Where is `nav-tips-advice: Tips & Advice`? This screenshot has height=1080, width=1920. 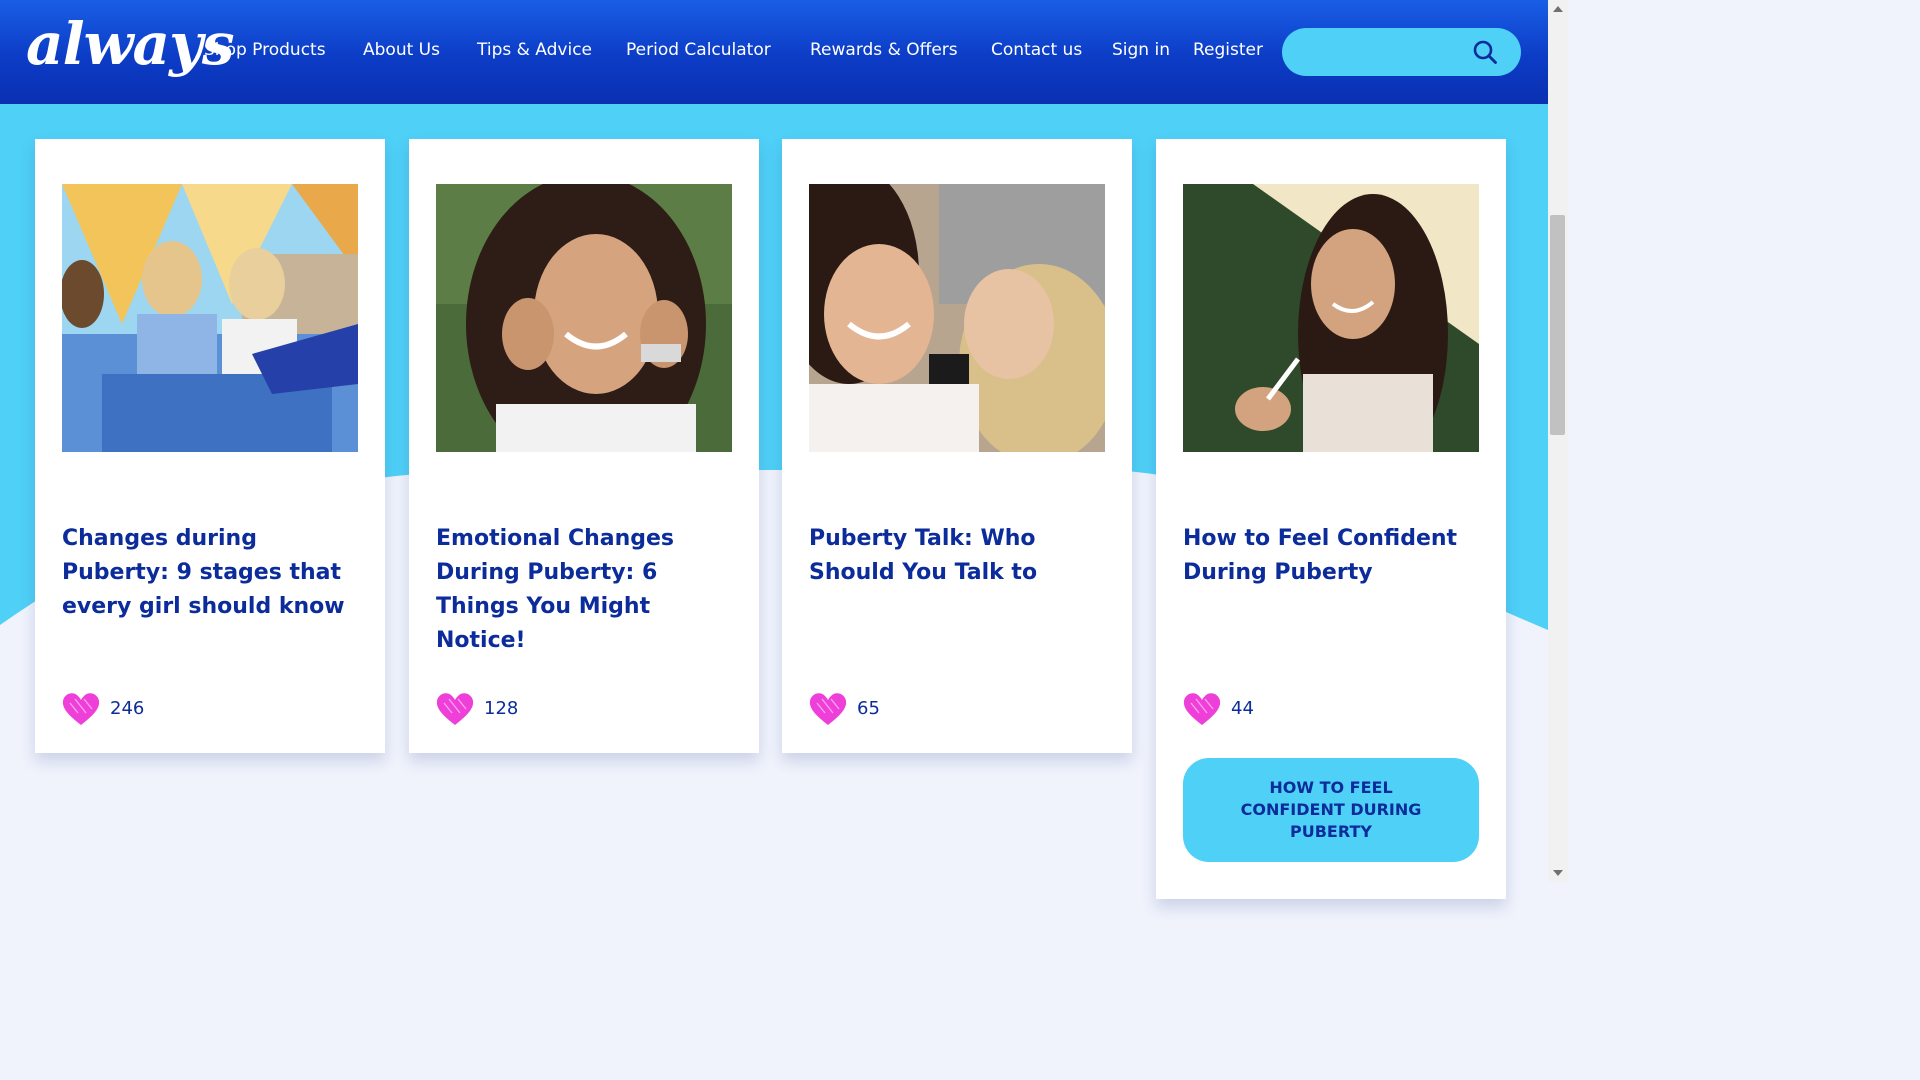 nav-tips-advice: Tips & Advice is located at coordinates (534, 50).